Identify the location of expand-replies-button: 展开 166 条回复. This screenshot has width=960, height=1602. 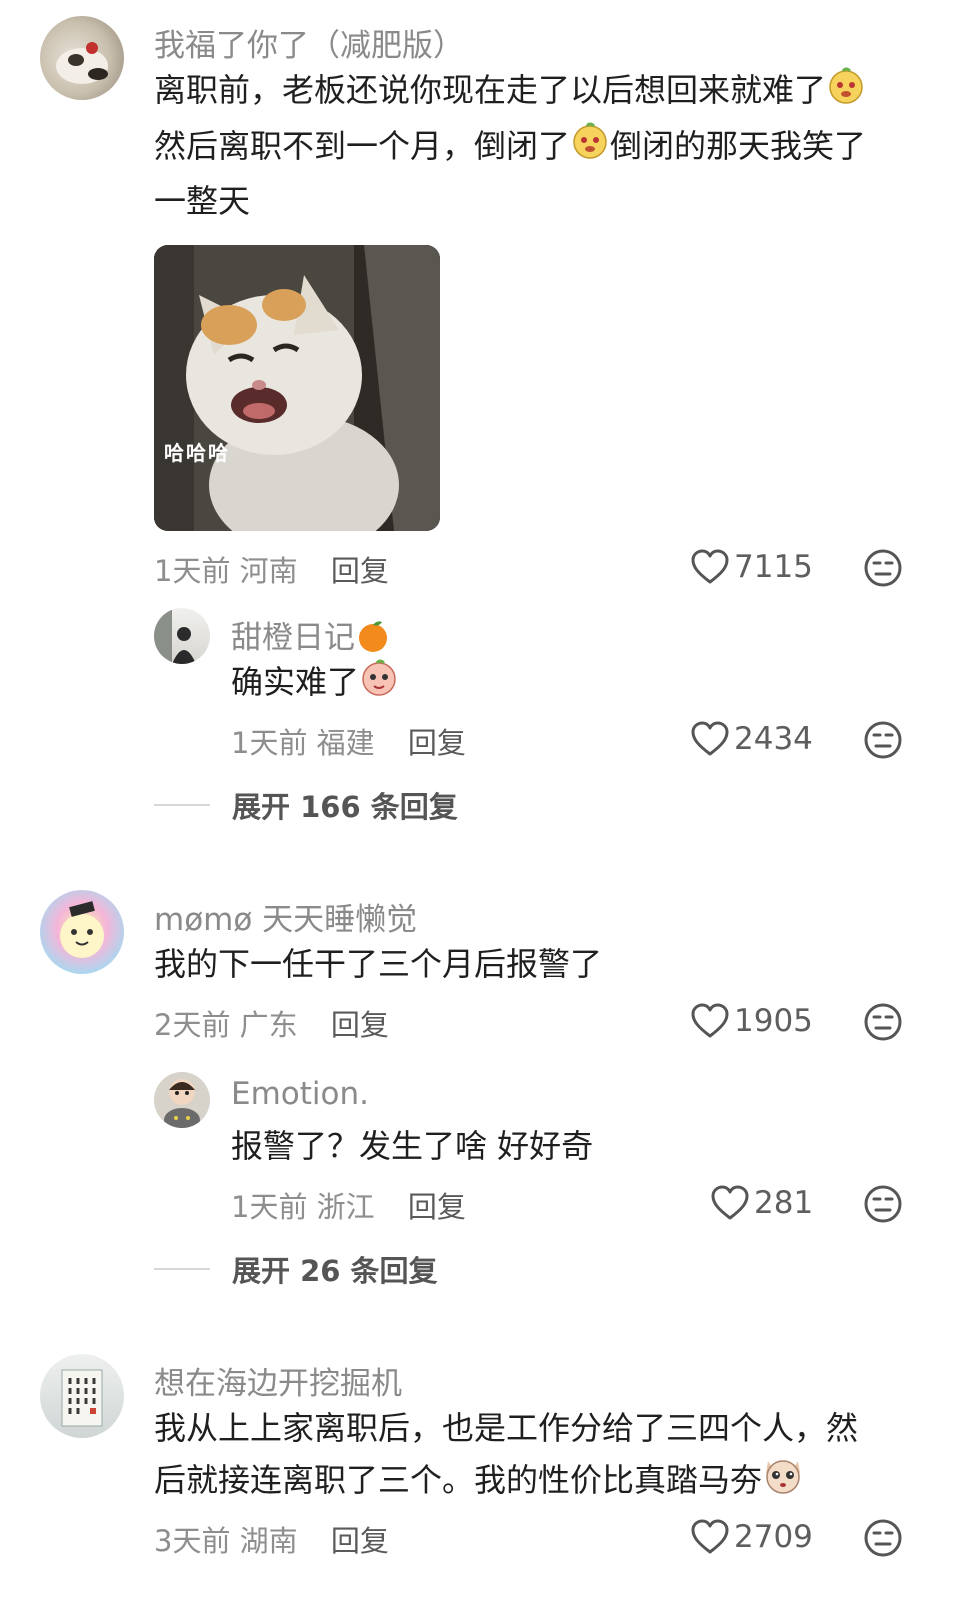
(306, 805).